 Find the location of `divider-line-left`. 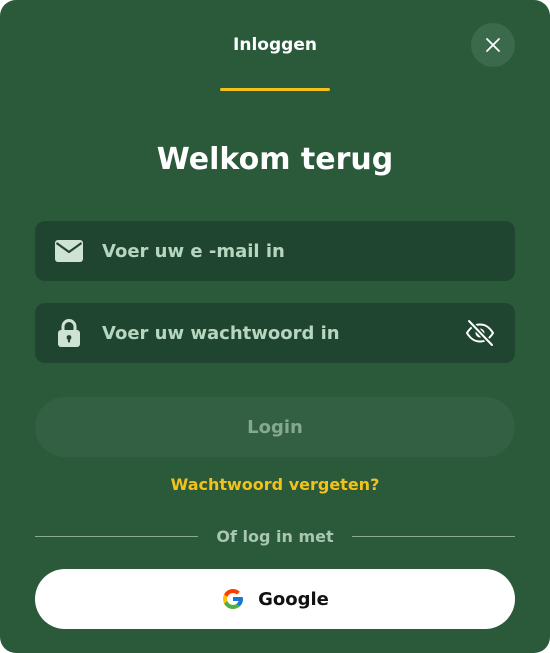

divider-line-left is located at coordinates (117, 536).